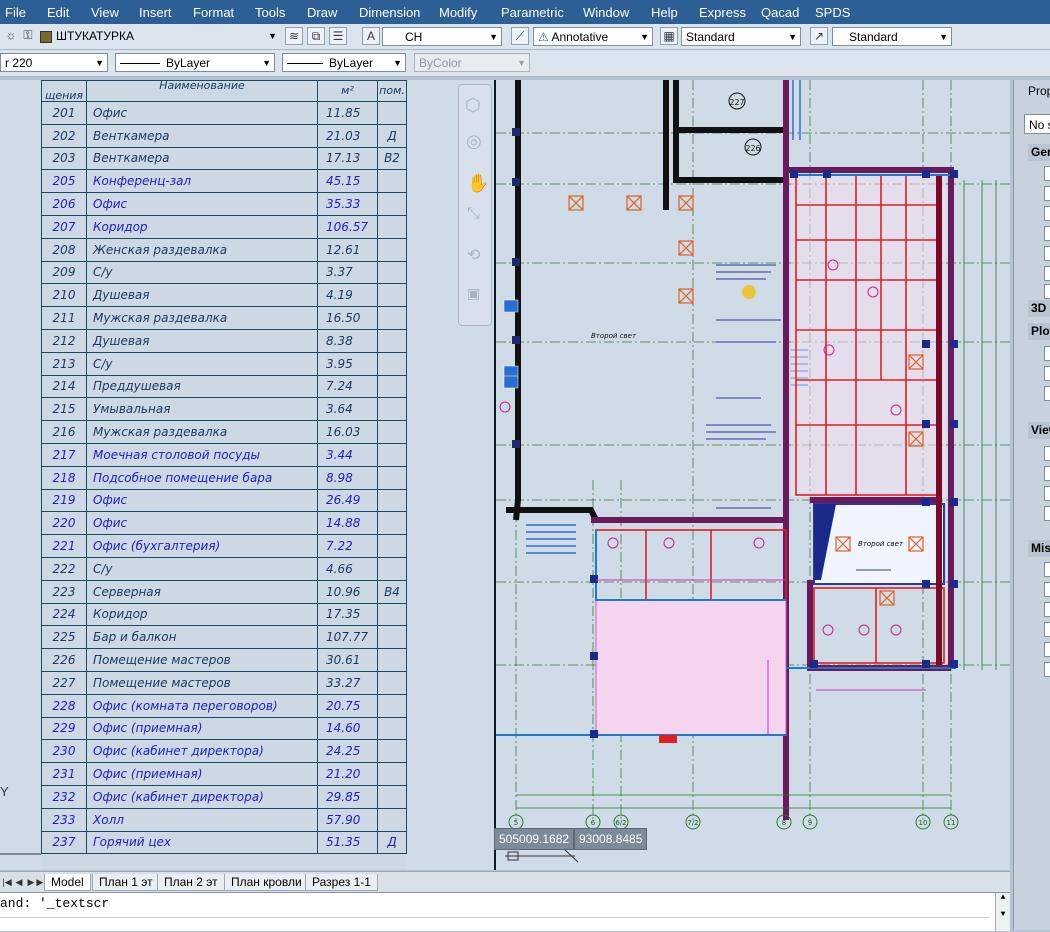 This screenshot has width=1050, height=932. What do you see at coordinates (722, 13) in the screenshot?
I see `menu-item-express: Express` at bounding box center [722, 13].